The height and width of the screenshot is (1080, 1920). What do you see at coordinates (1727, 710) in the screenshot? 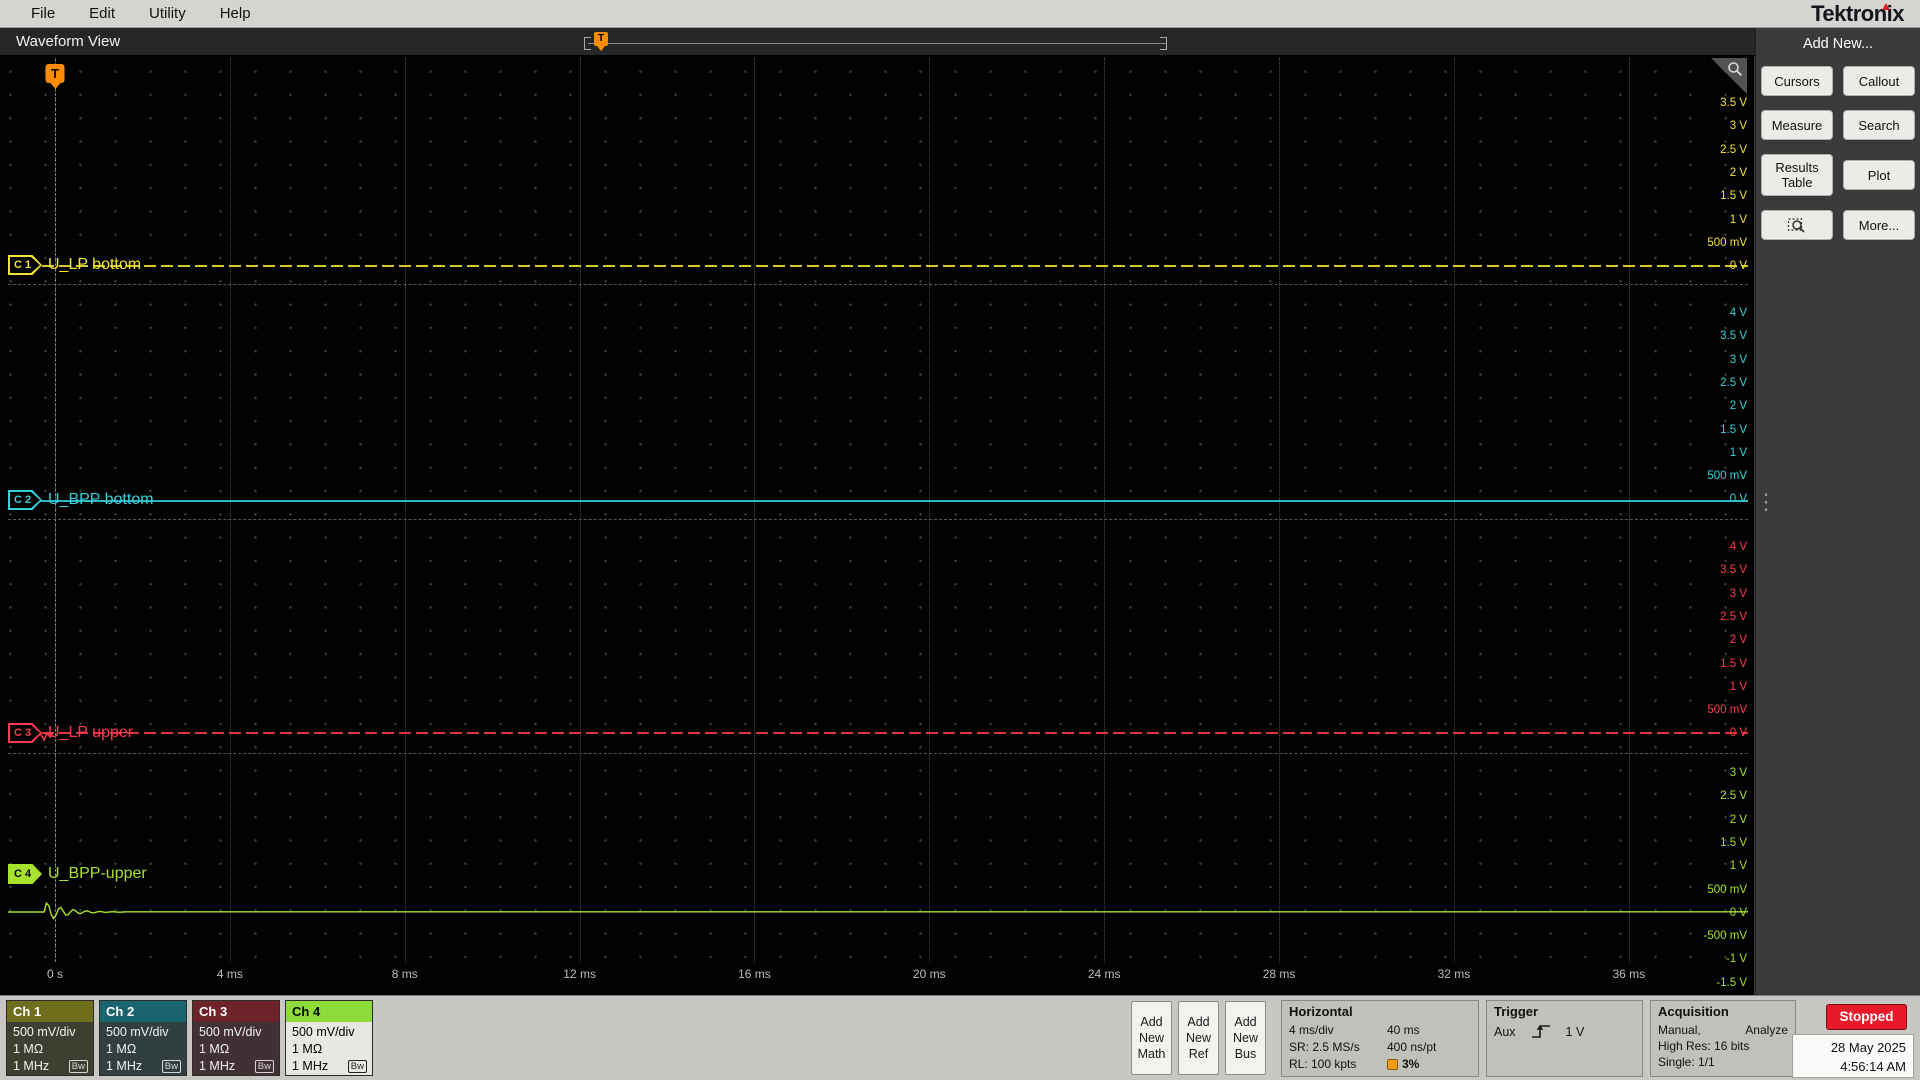
I see `scale-label-ch3: 500 mV` at bounding box center [1727, 710].